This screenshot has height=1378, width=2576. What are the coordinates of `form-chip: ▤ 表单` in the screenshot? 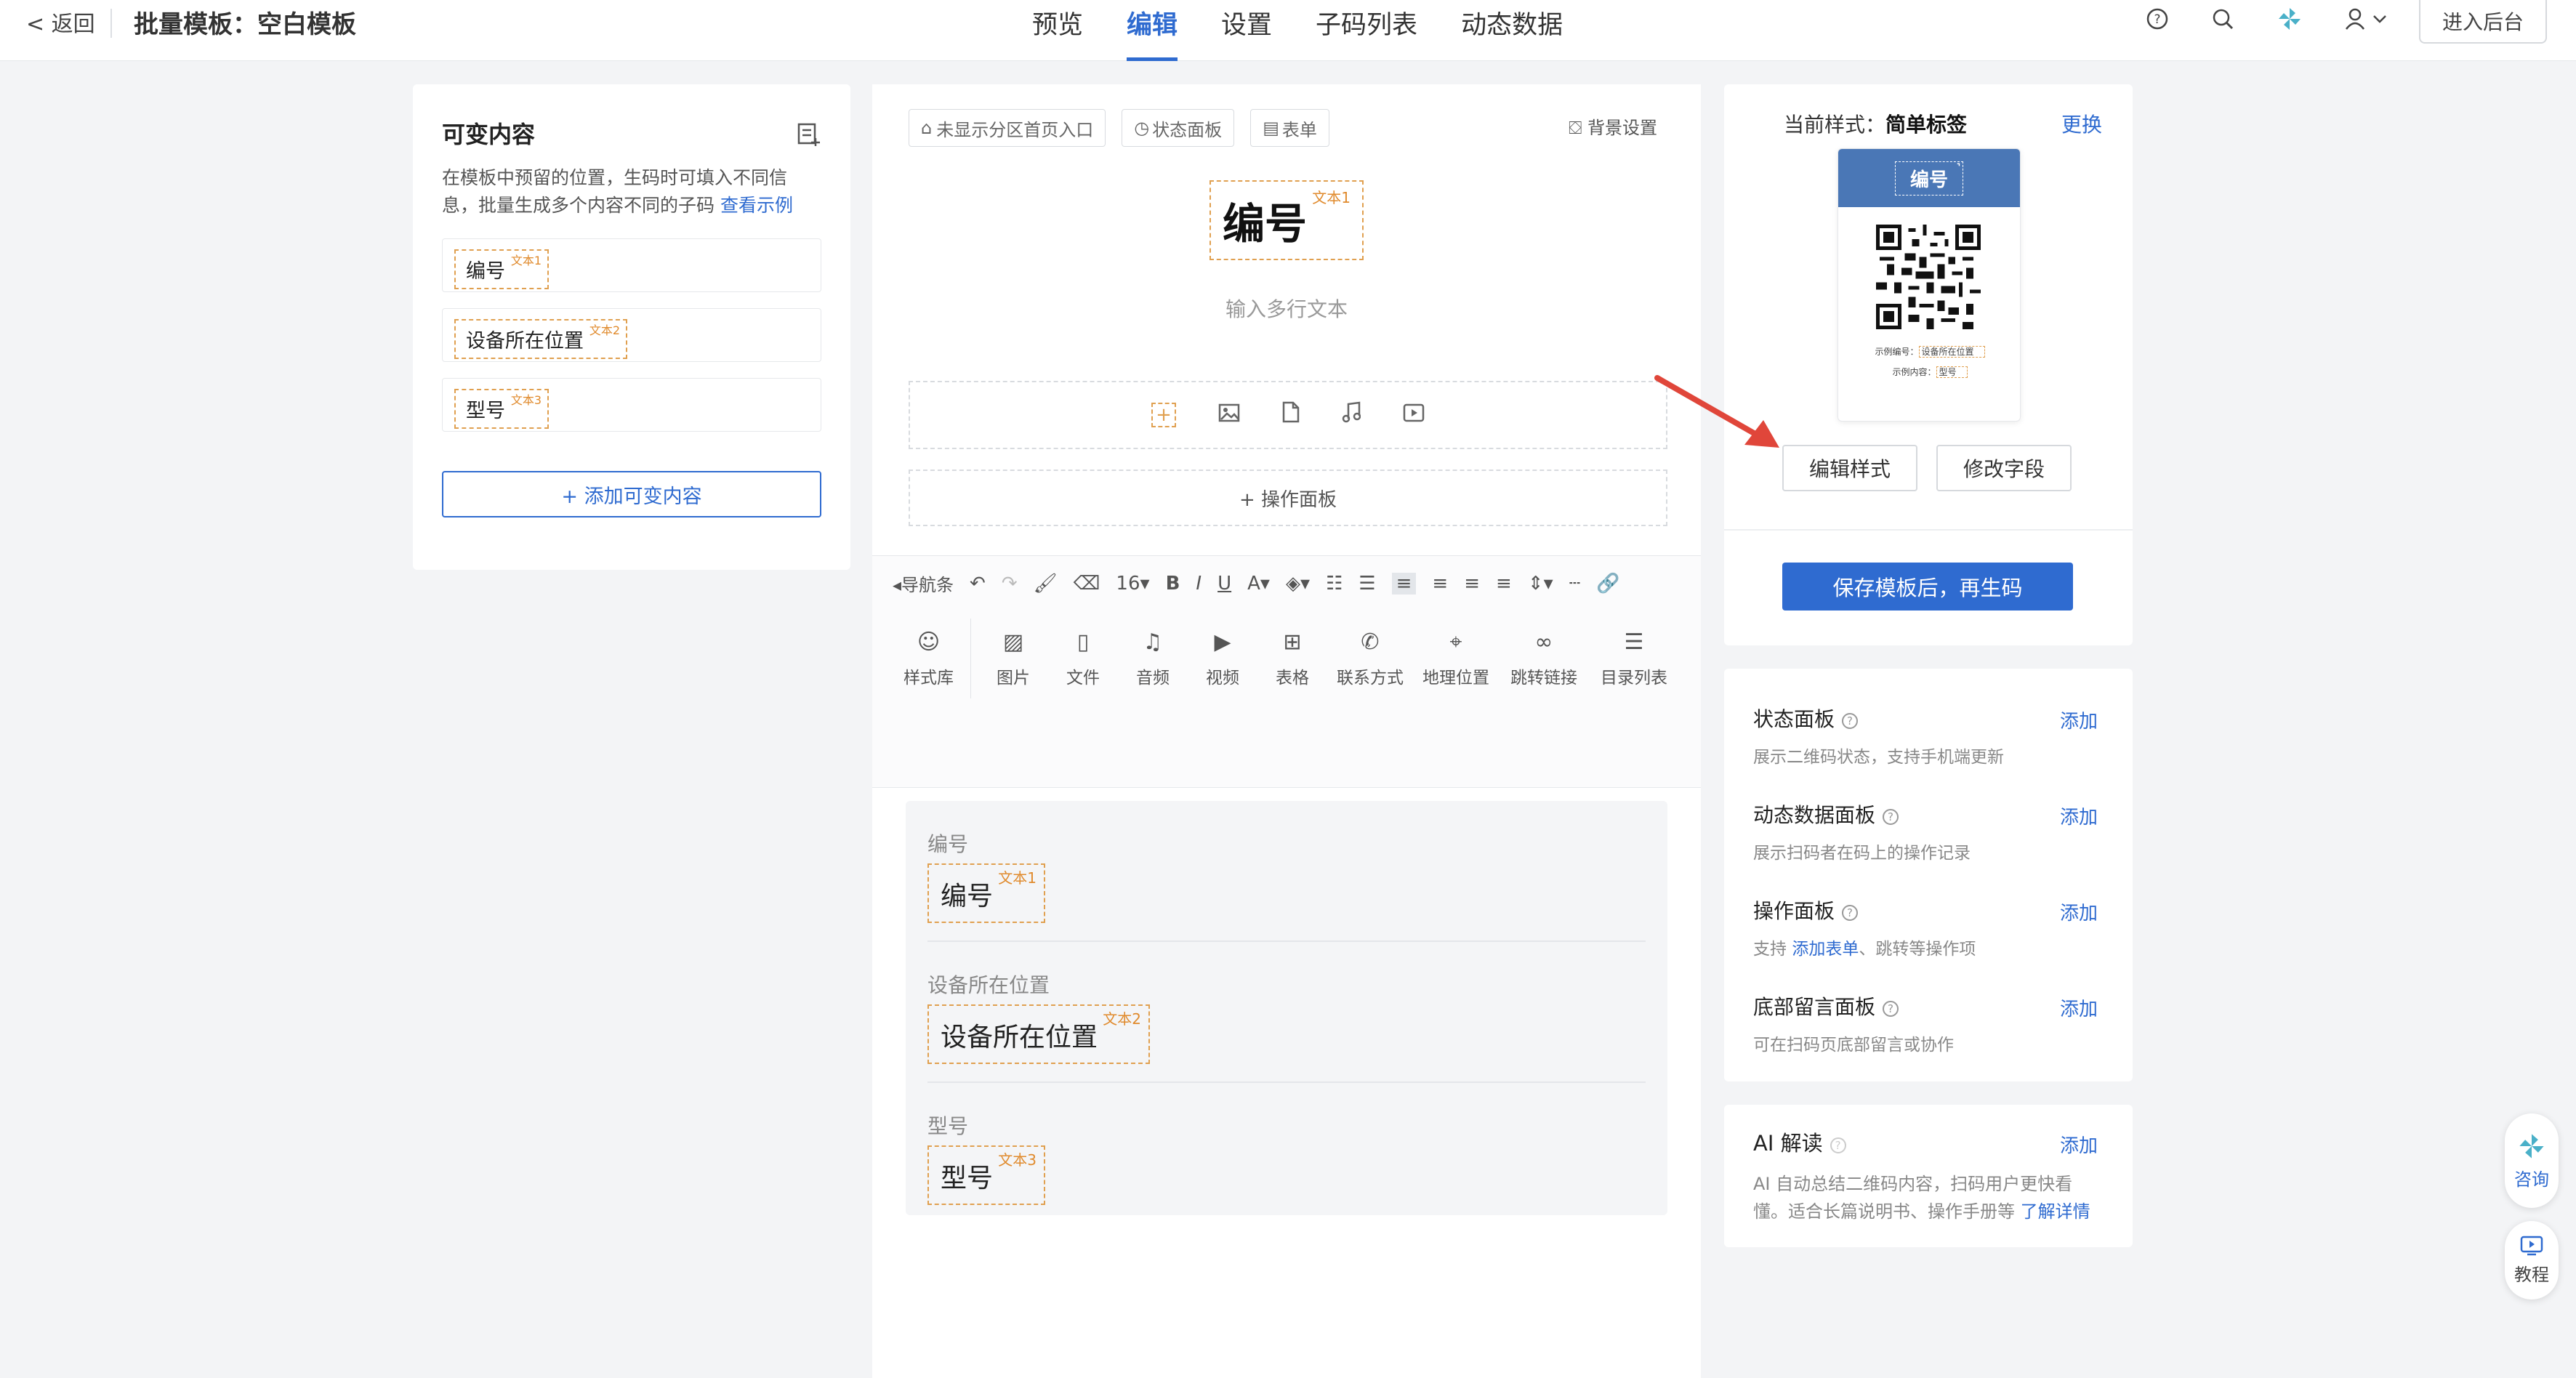 It's located at (1289, 128).